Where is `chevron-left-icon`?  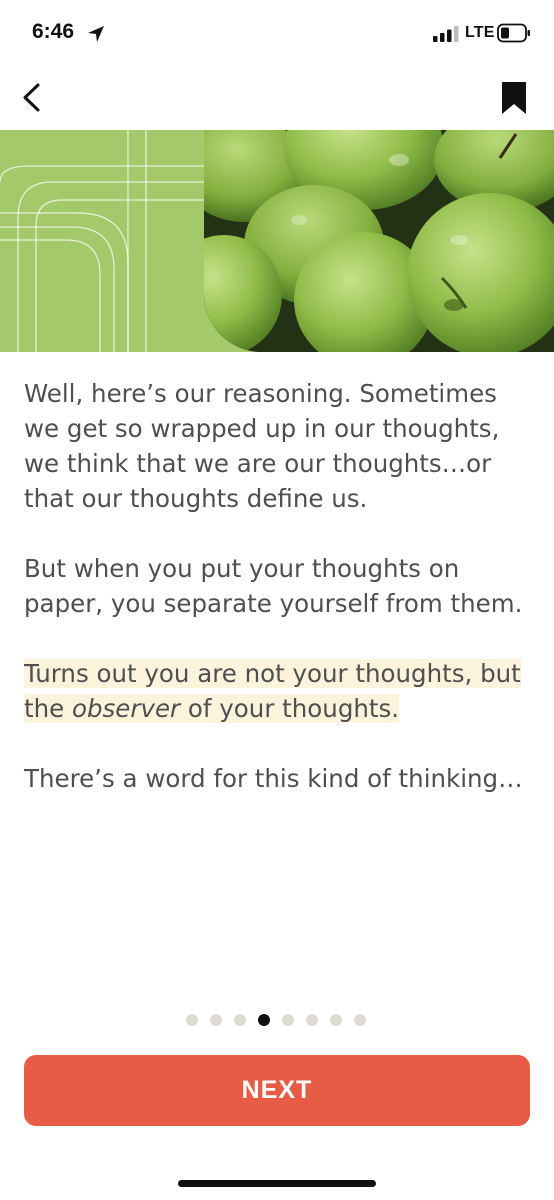 chevron-left-icon is located at coordinates (31, 97).